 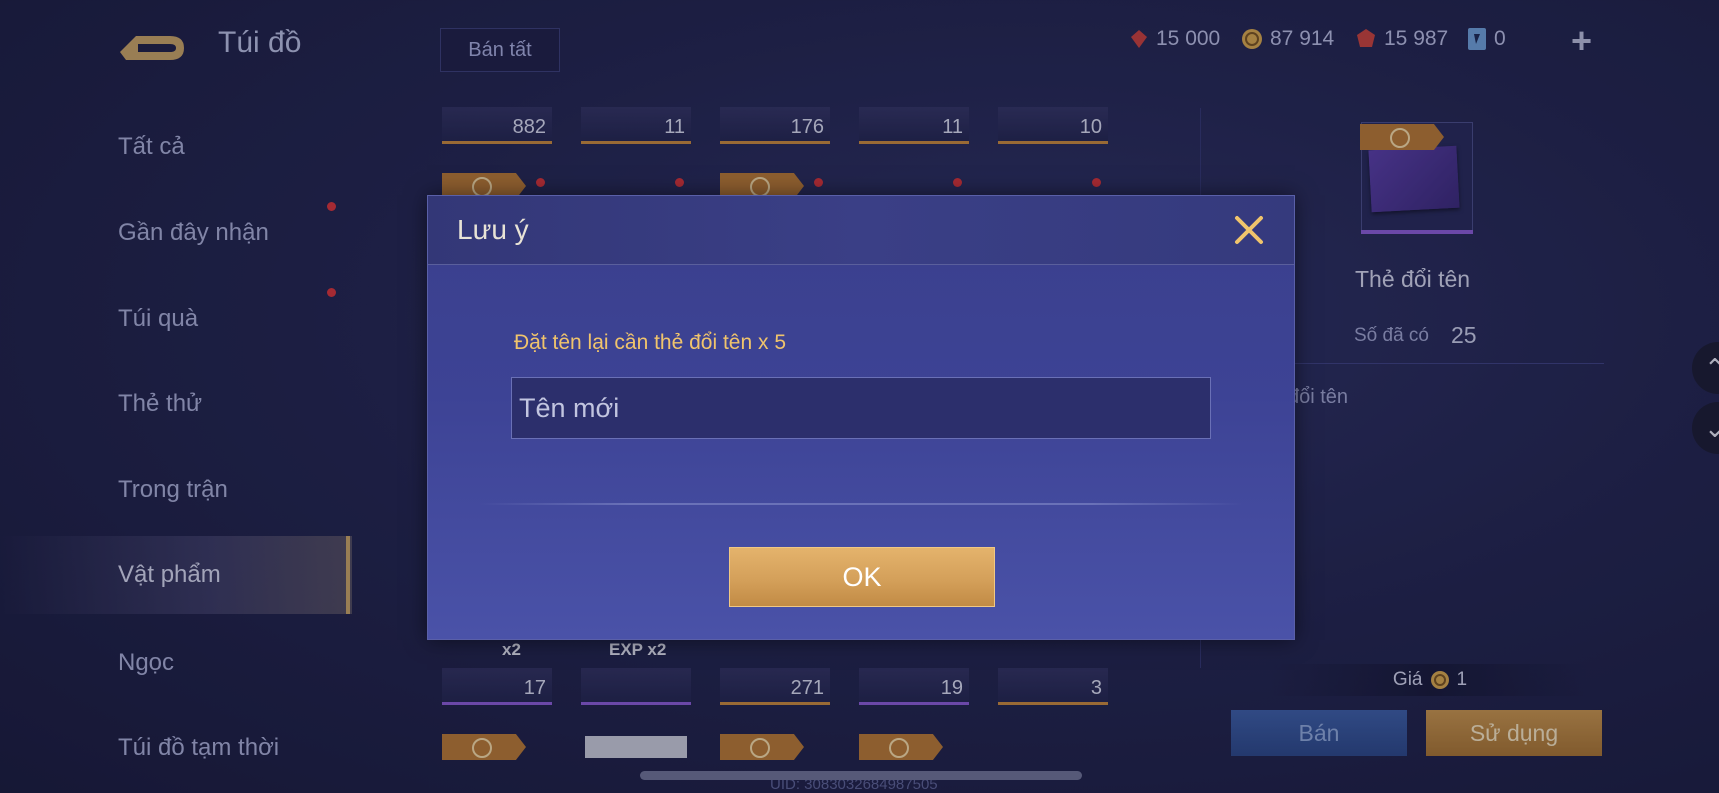 I want to click on dialog-title: Lưu ý, so click(x=493, y=229).